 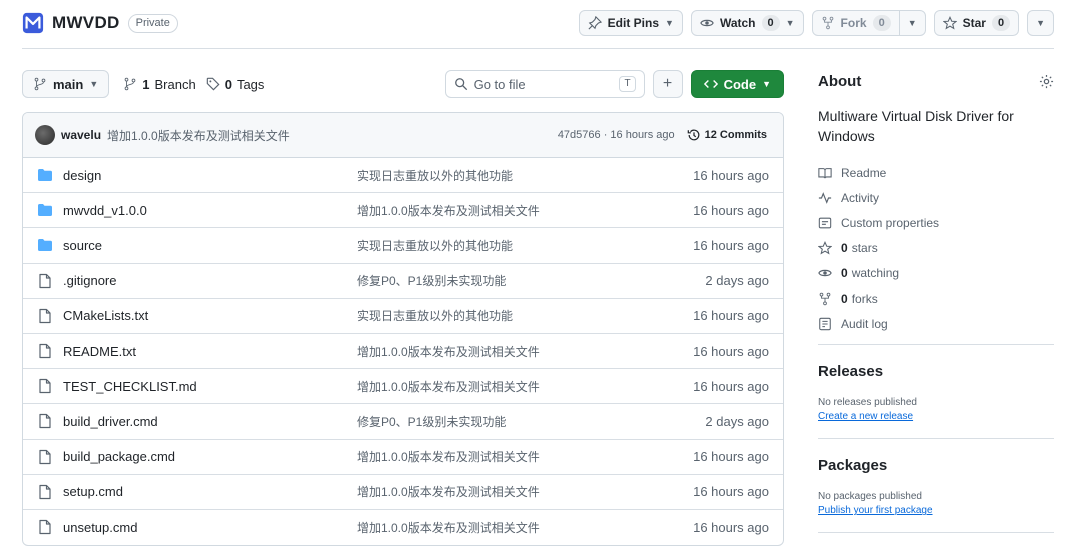 I want to click on branch-icon, so click(x=130, y=84).